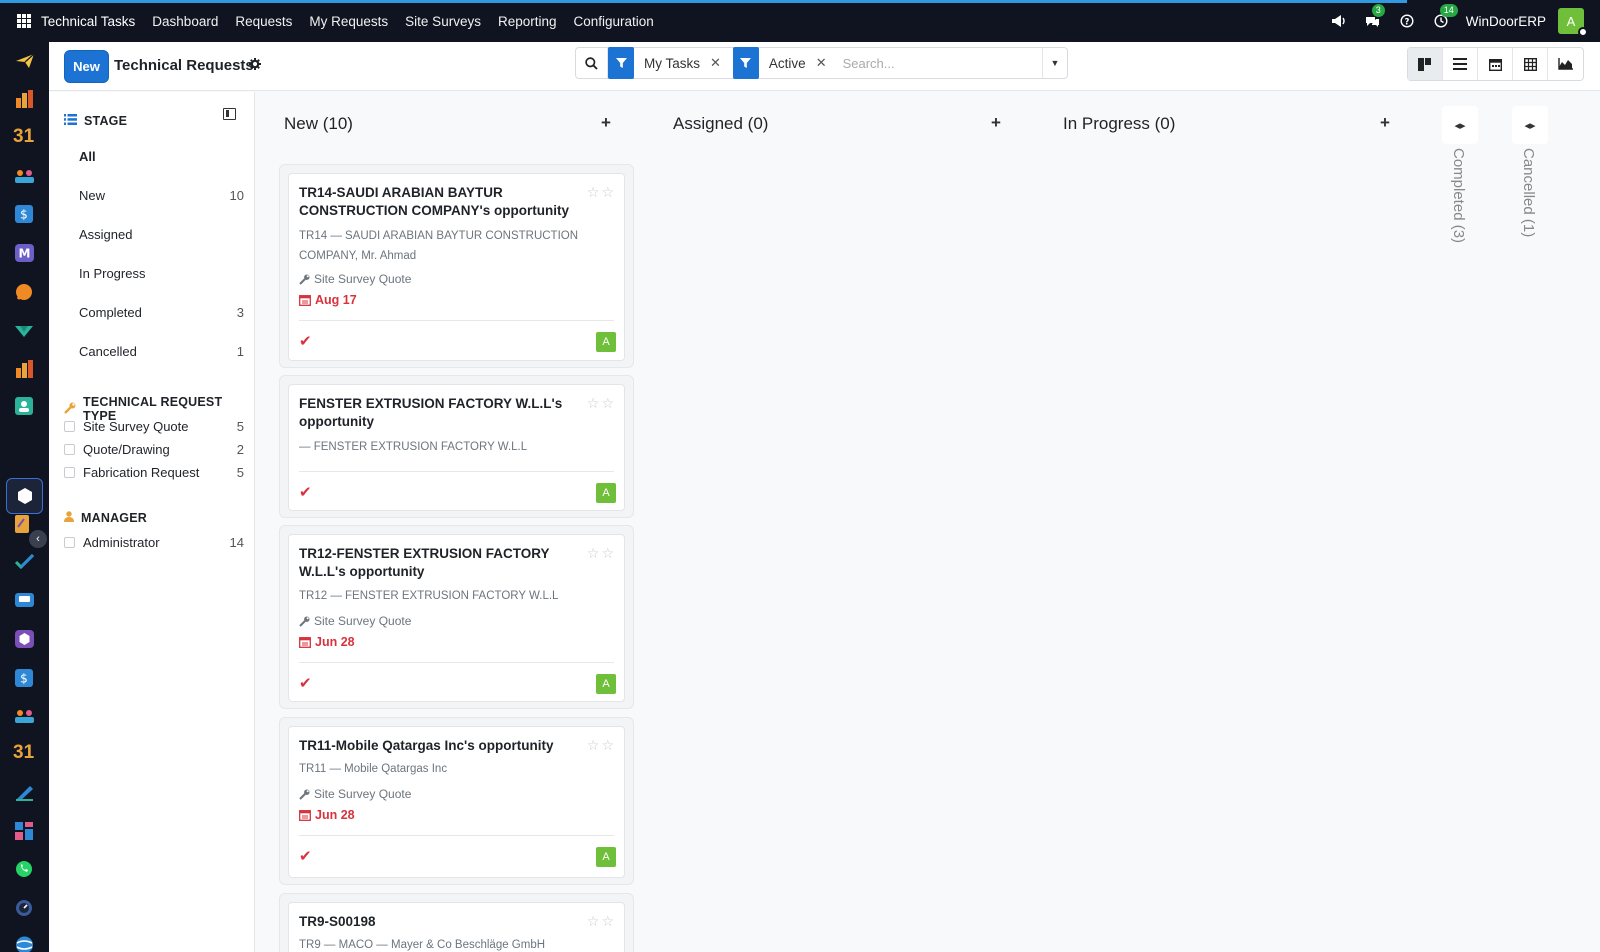 This screenshot has height=952, width=1600. What do you see at coordinates (348, 21) in the screenshot?
I see `menu-my-requests: My Requests` at bounding box center [348, 21].